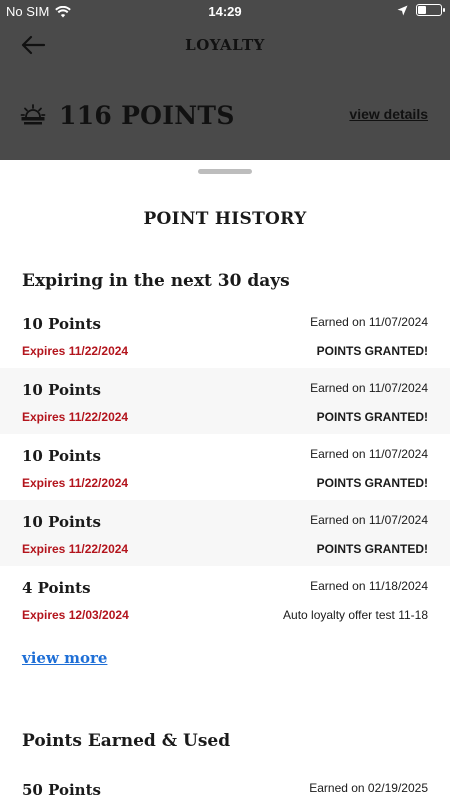 The height and width of the screenshot is (800, 450). Describe the element at coordinates (56, 588) in the screenshot. I see `row-points: 4 Points` at that location.